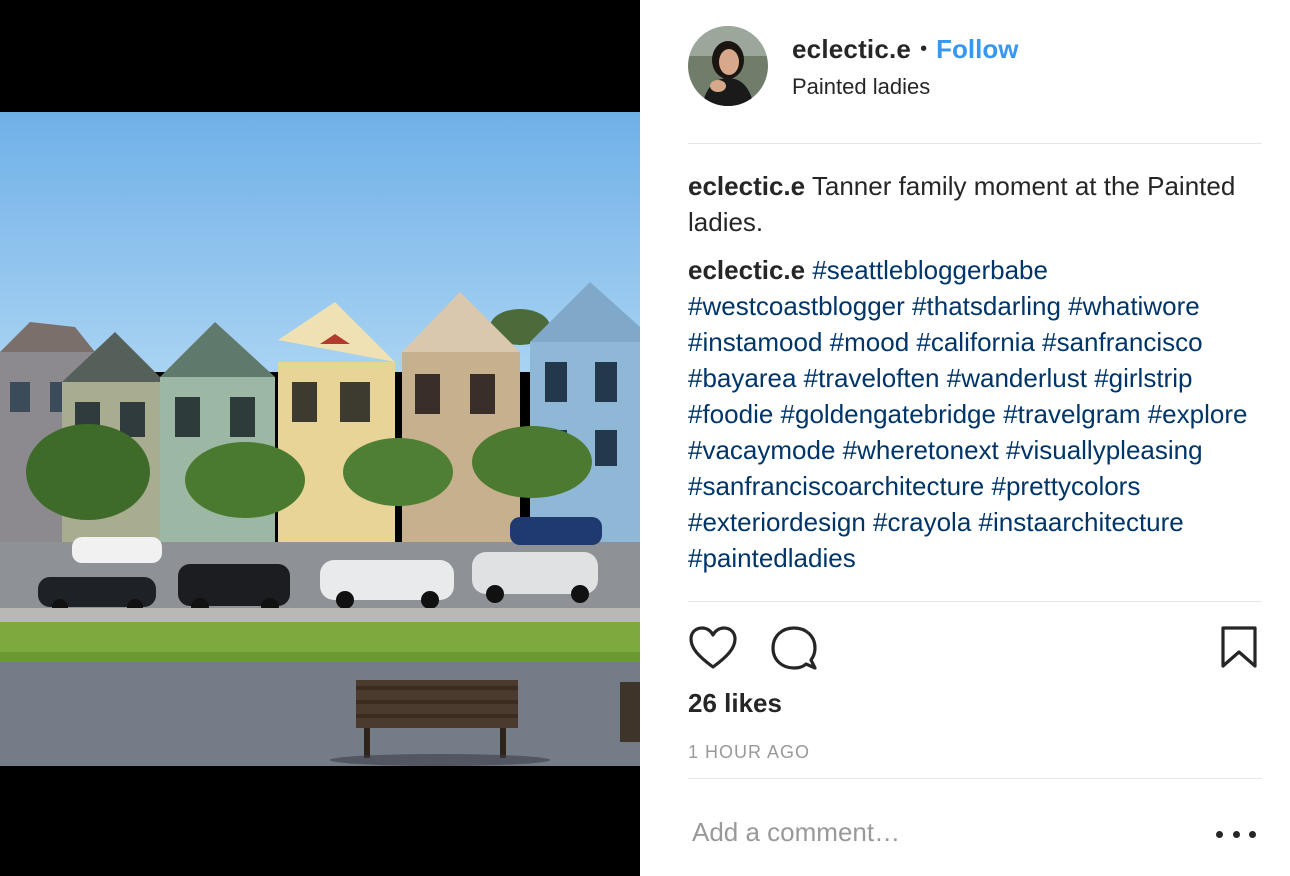 The image size is (1290, 876). What do you see at coordinates (851, 49) in the screenshot?
I see `username-link: eclectic.e` at bounding box center [851, 49].